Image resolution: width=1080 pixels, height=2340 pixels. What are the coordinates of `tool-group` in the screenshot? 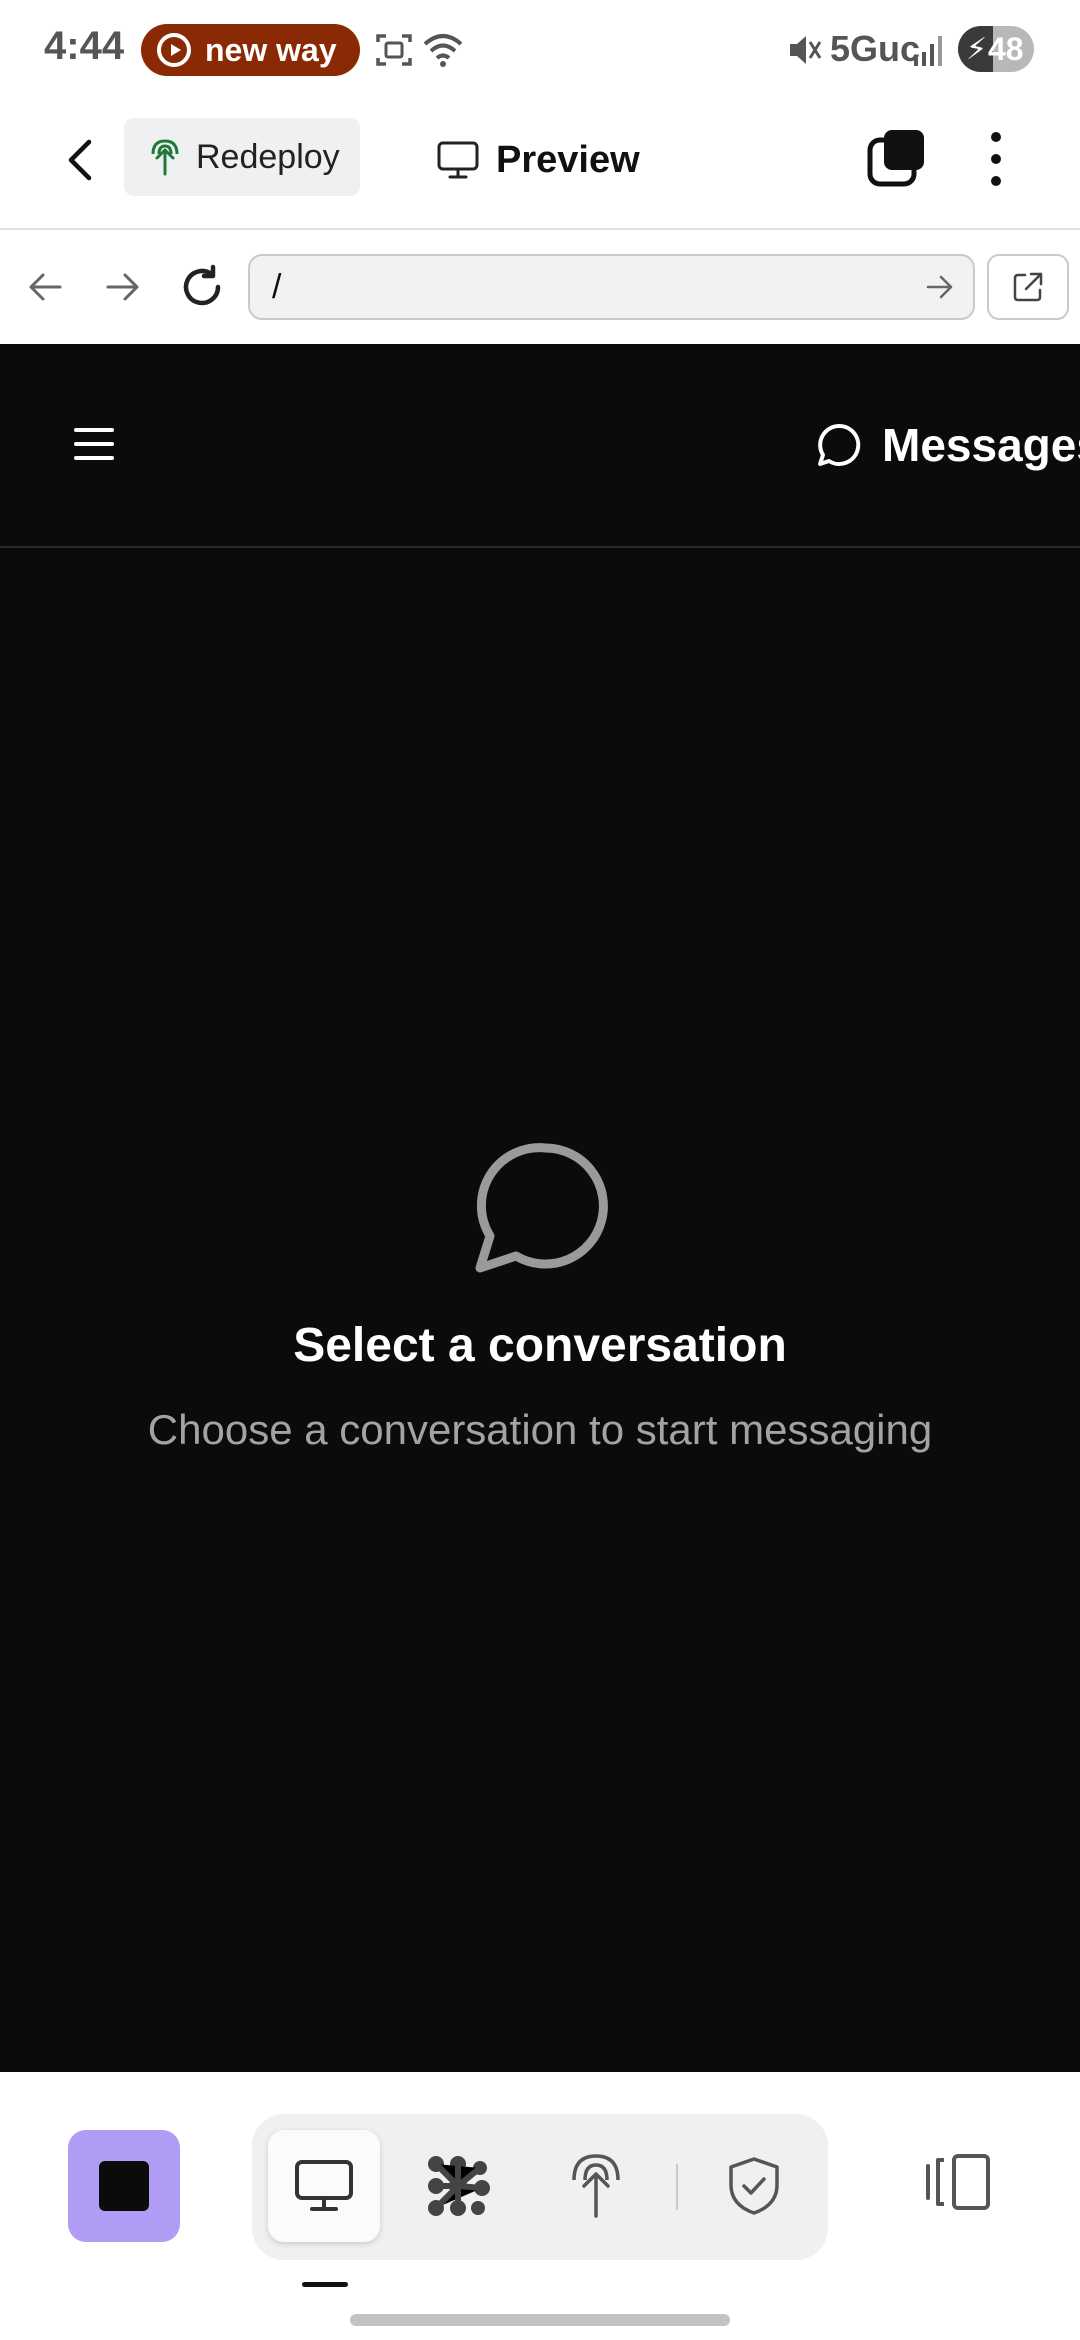 It's located at (540, 2187).